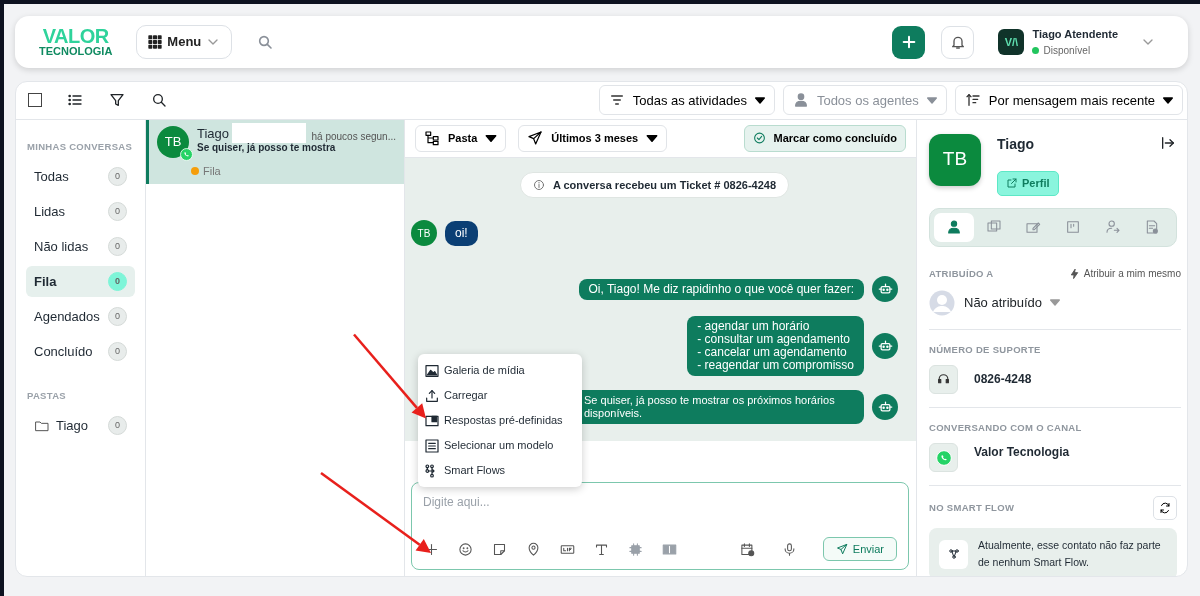 The height and width of the screenshot is (596, 1200). I want to click on send-button: Enviar, so click(859, 549).